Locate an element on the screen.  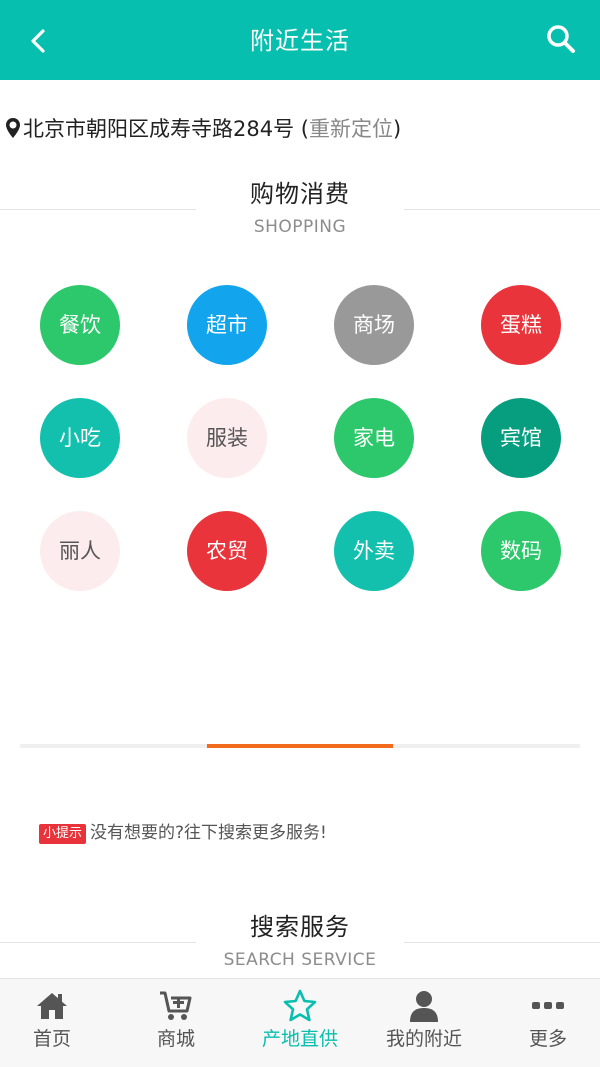
tab-label: 首页 is located at coordinates (51, 1039).